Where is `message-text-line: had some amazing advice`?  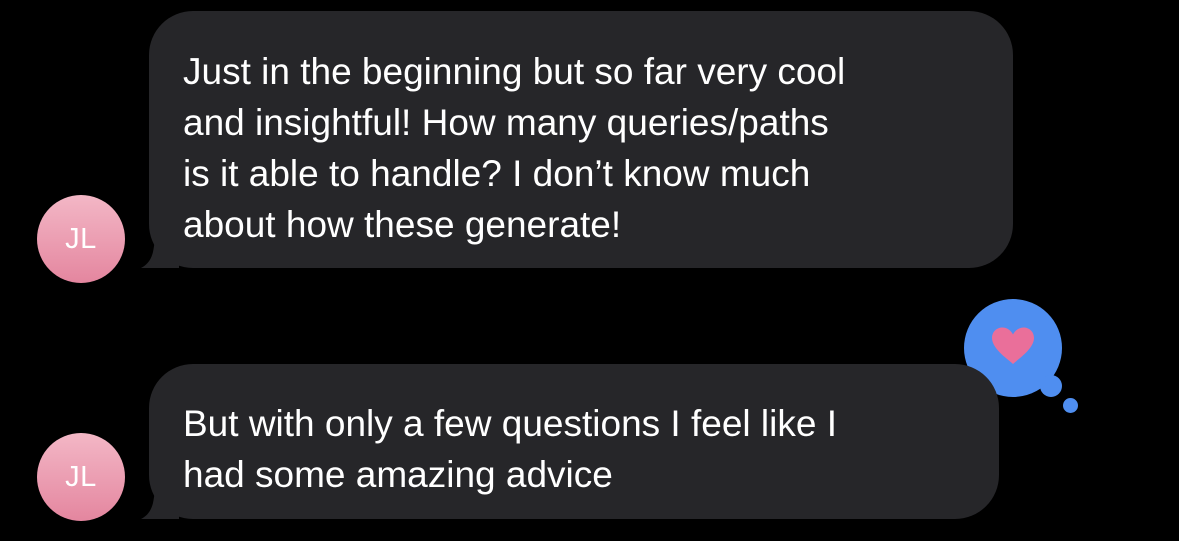 message-text-line: had some amazing advice is located at coordinates (398, 474).